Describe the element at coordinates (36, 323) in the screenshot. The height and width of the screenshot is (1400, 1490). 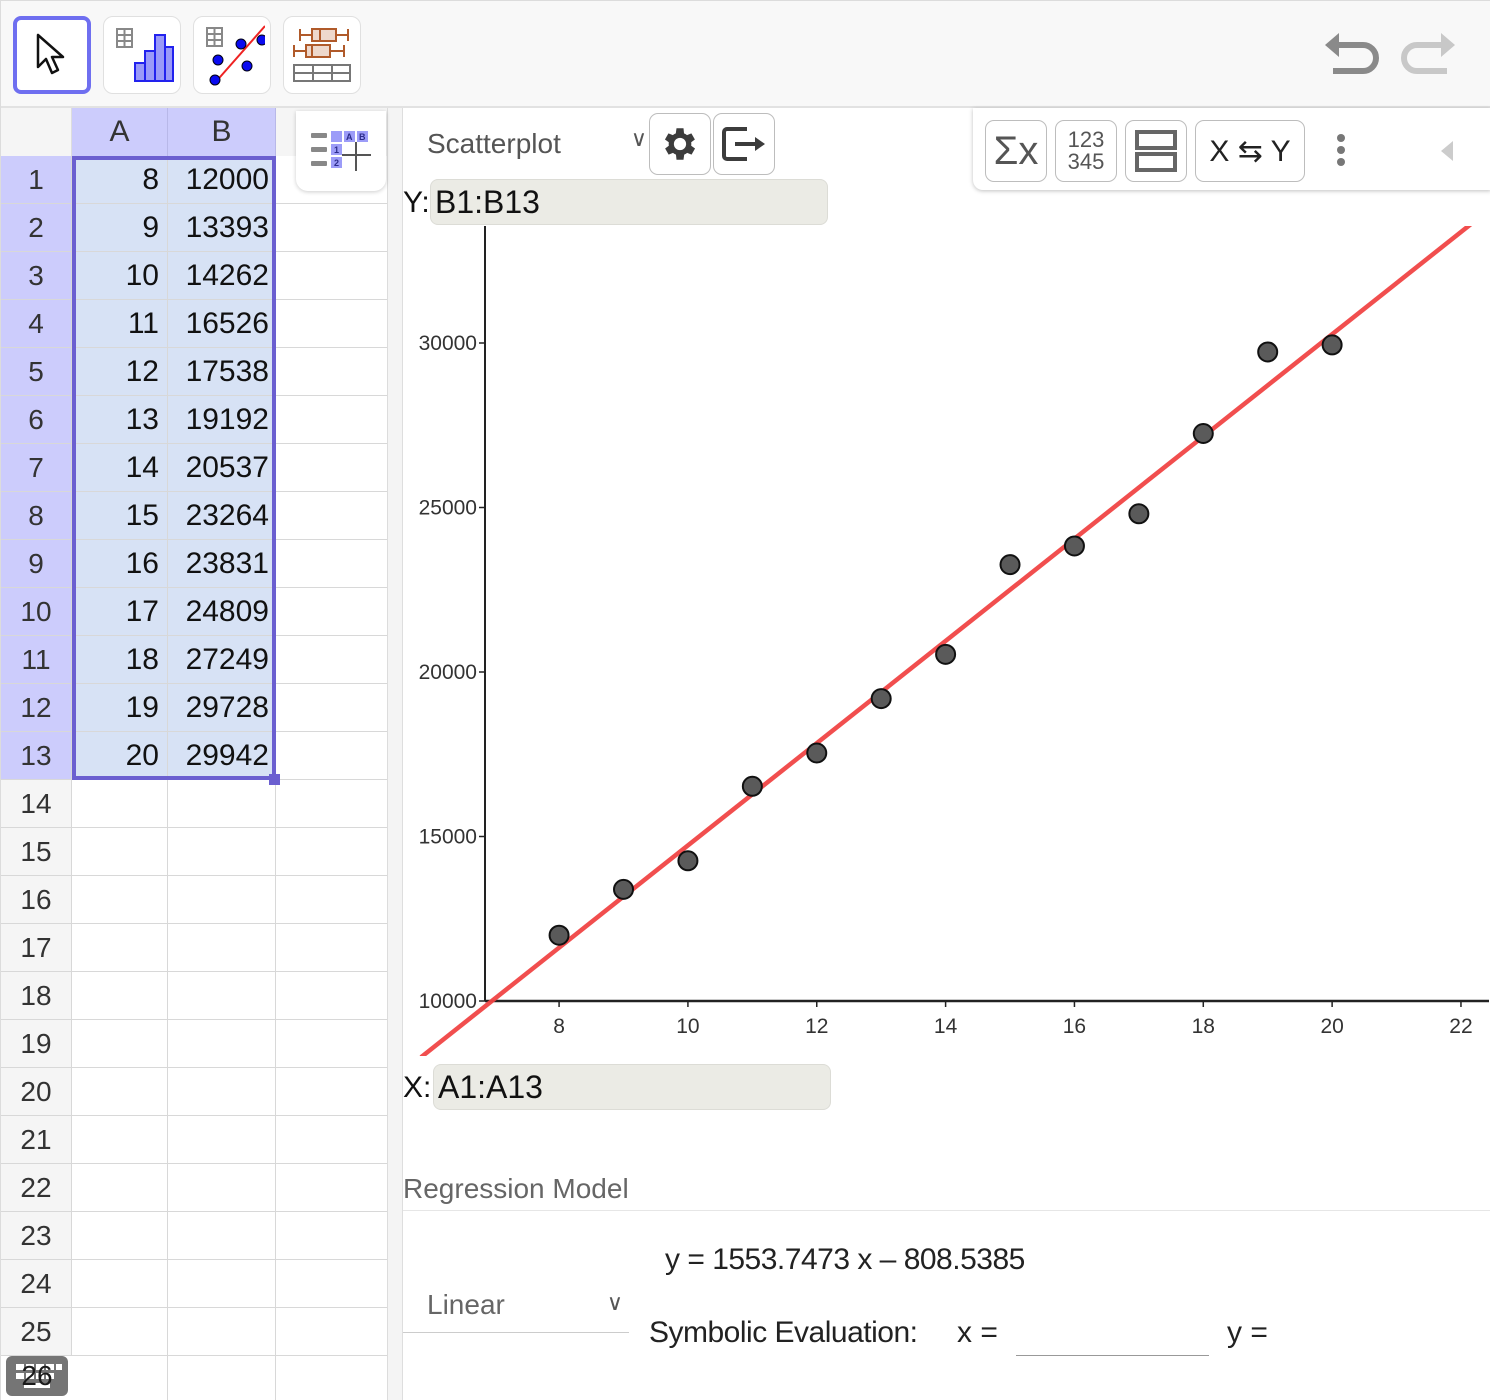
I see `row-header: 4` at that location.